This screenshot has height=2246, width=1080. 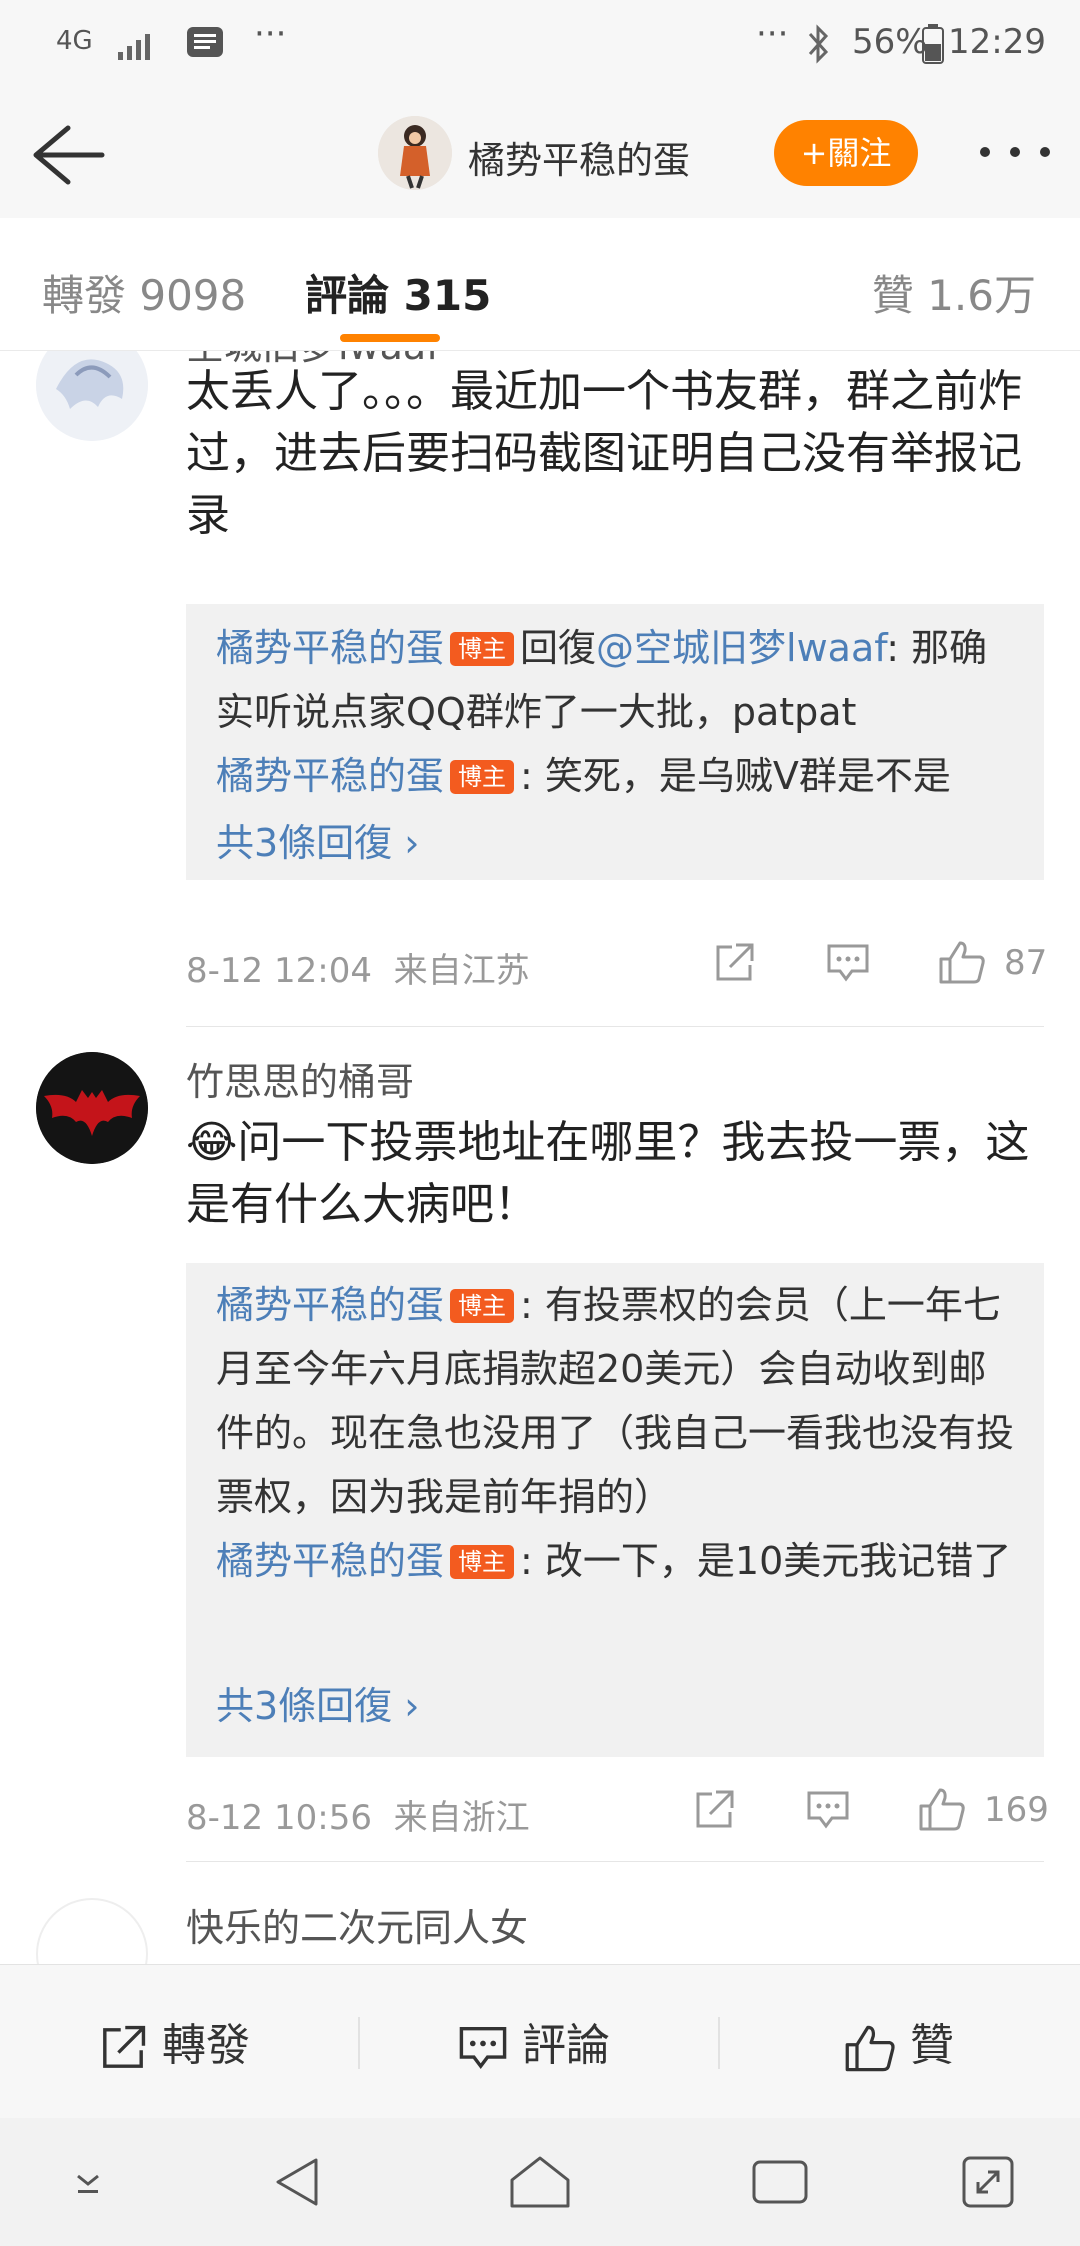 What do you see at coordinates (74, 41) in the screenshot?
I see `network-indicator: 4G` at bounding box center [74, 41].